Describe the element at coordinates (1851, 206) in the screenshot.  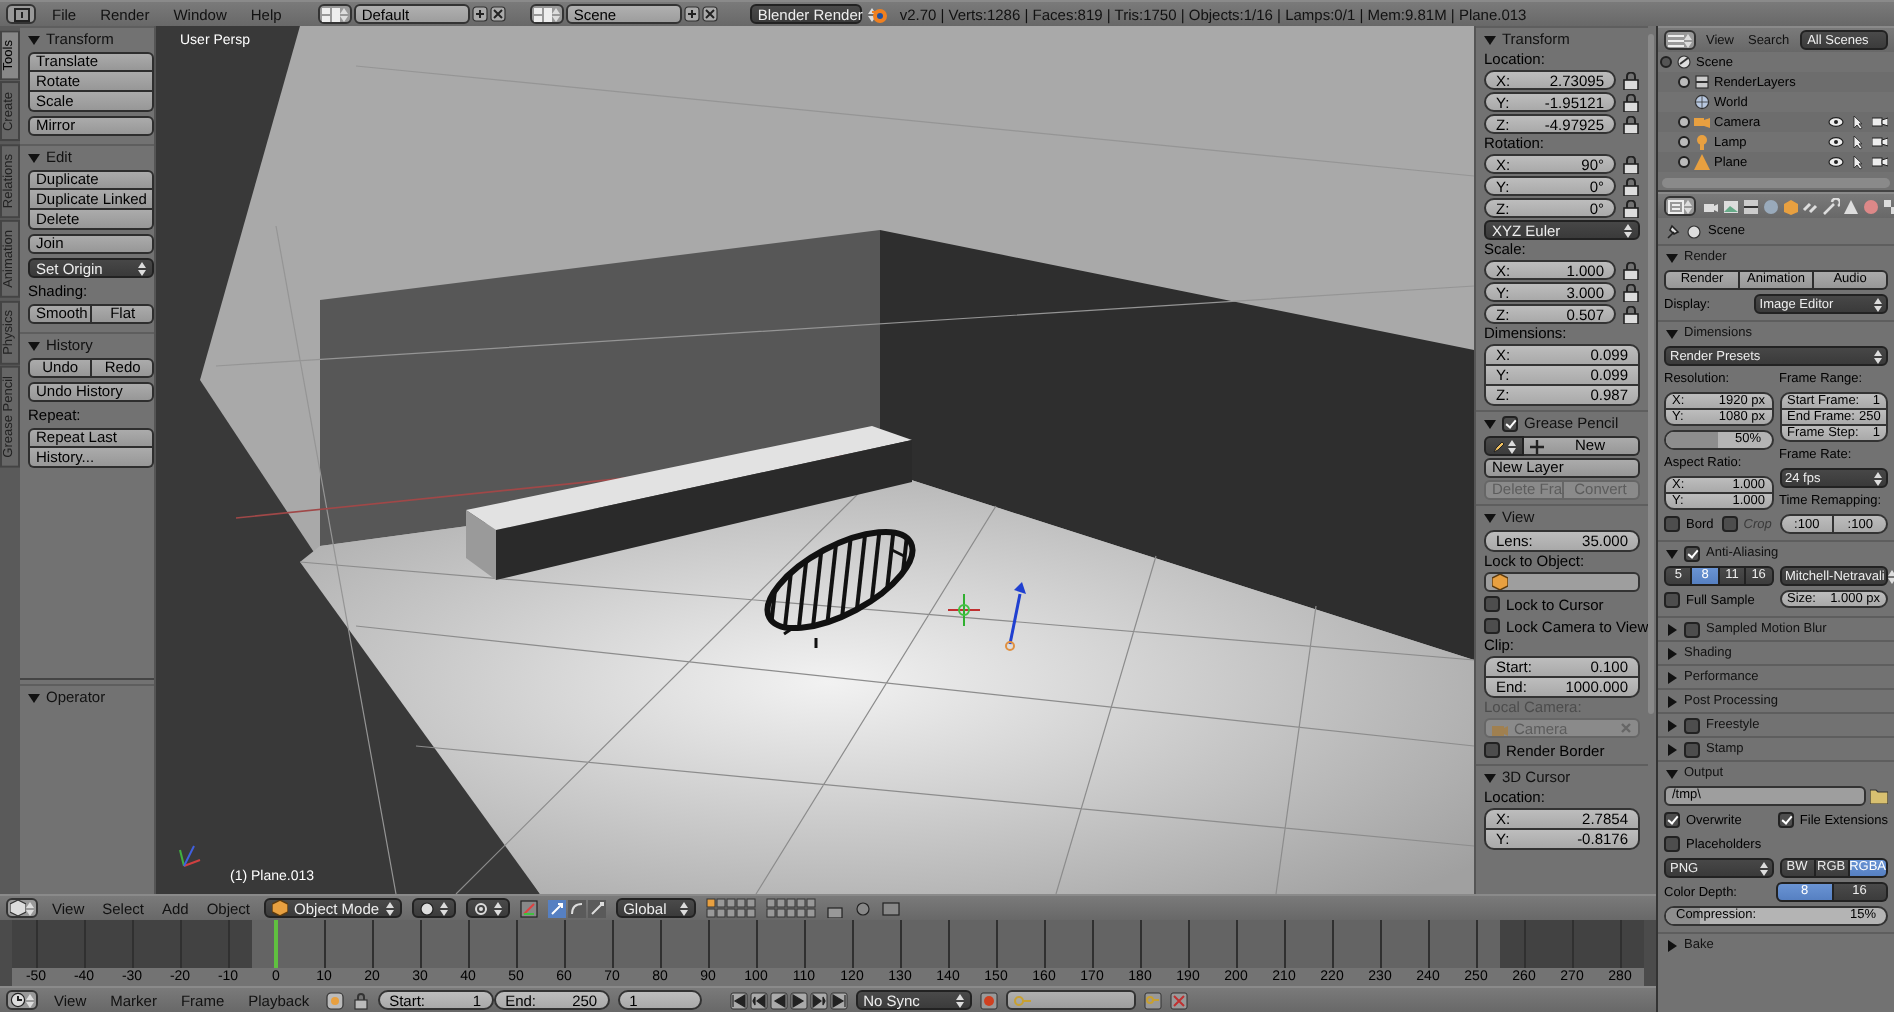
I see `triangle-icon` at that location.